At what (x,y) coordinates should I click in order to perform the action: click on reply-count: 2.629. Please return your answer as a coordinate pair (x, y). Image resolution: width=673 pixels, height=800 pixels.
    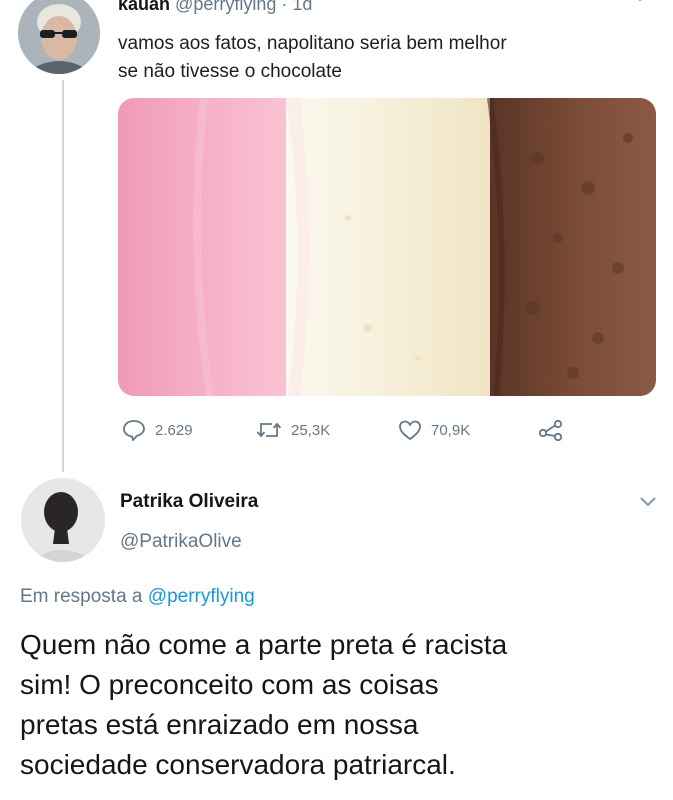
    Looking at the image, I should click on (174, 430).